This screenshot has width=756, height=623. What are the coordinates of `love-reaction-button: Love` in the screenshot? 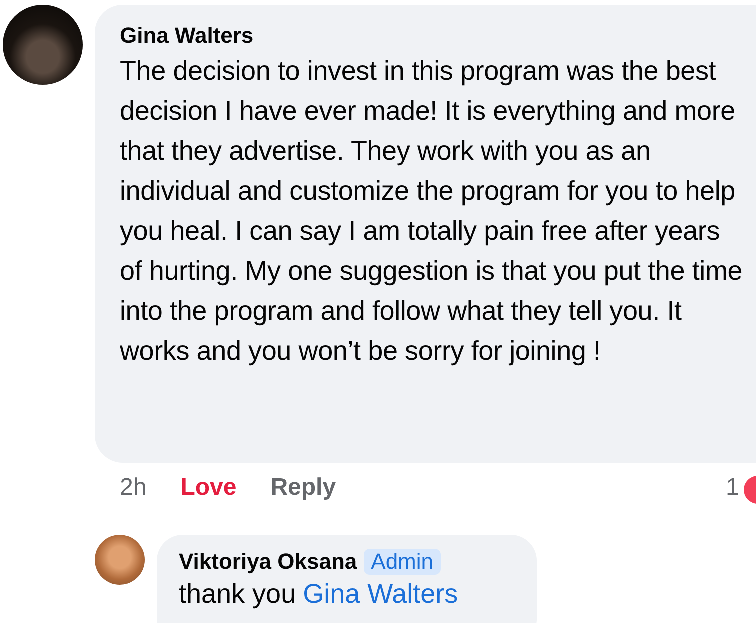 It's located at (208, 488).